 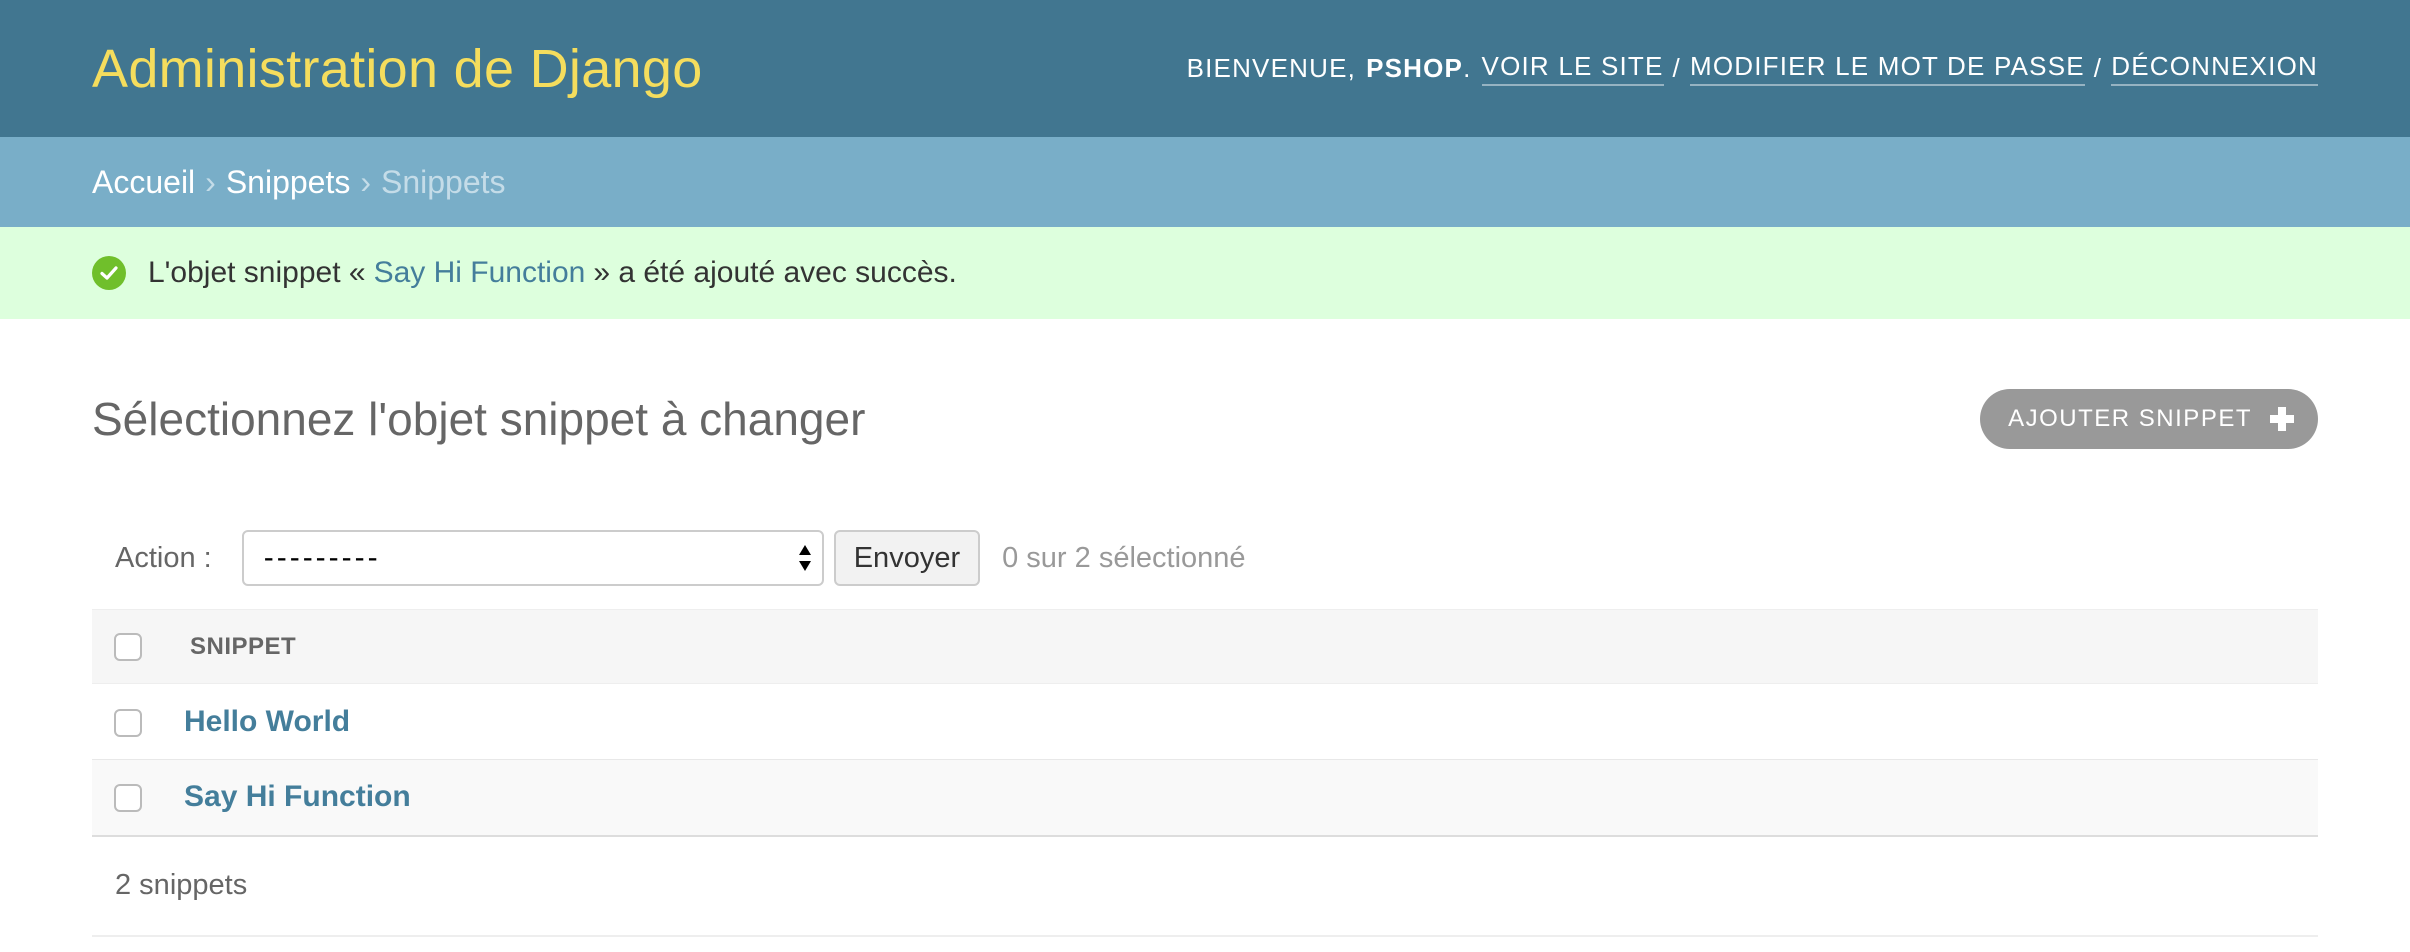 What do you see at coordinates (1467, 68) in the screenshot?
I see `period: .` at bounding box center [1467, 68].